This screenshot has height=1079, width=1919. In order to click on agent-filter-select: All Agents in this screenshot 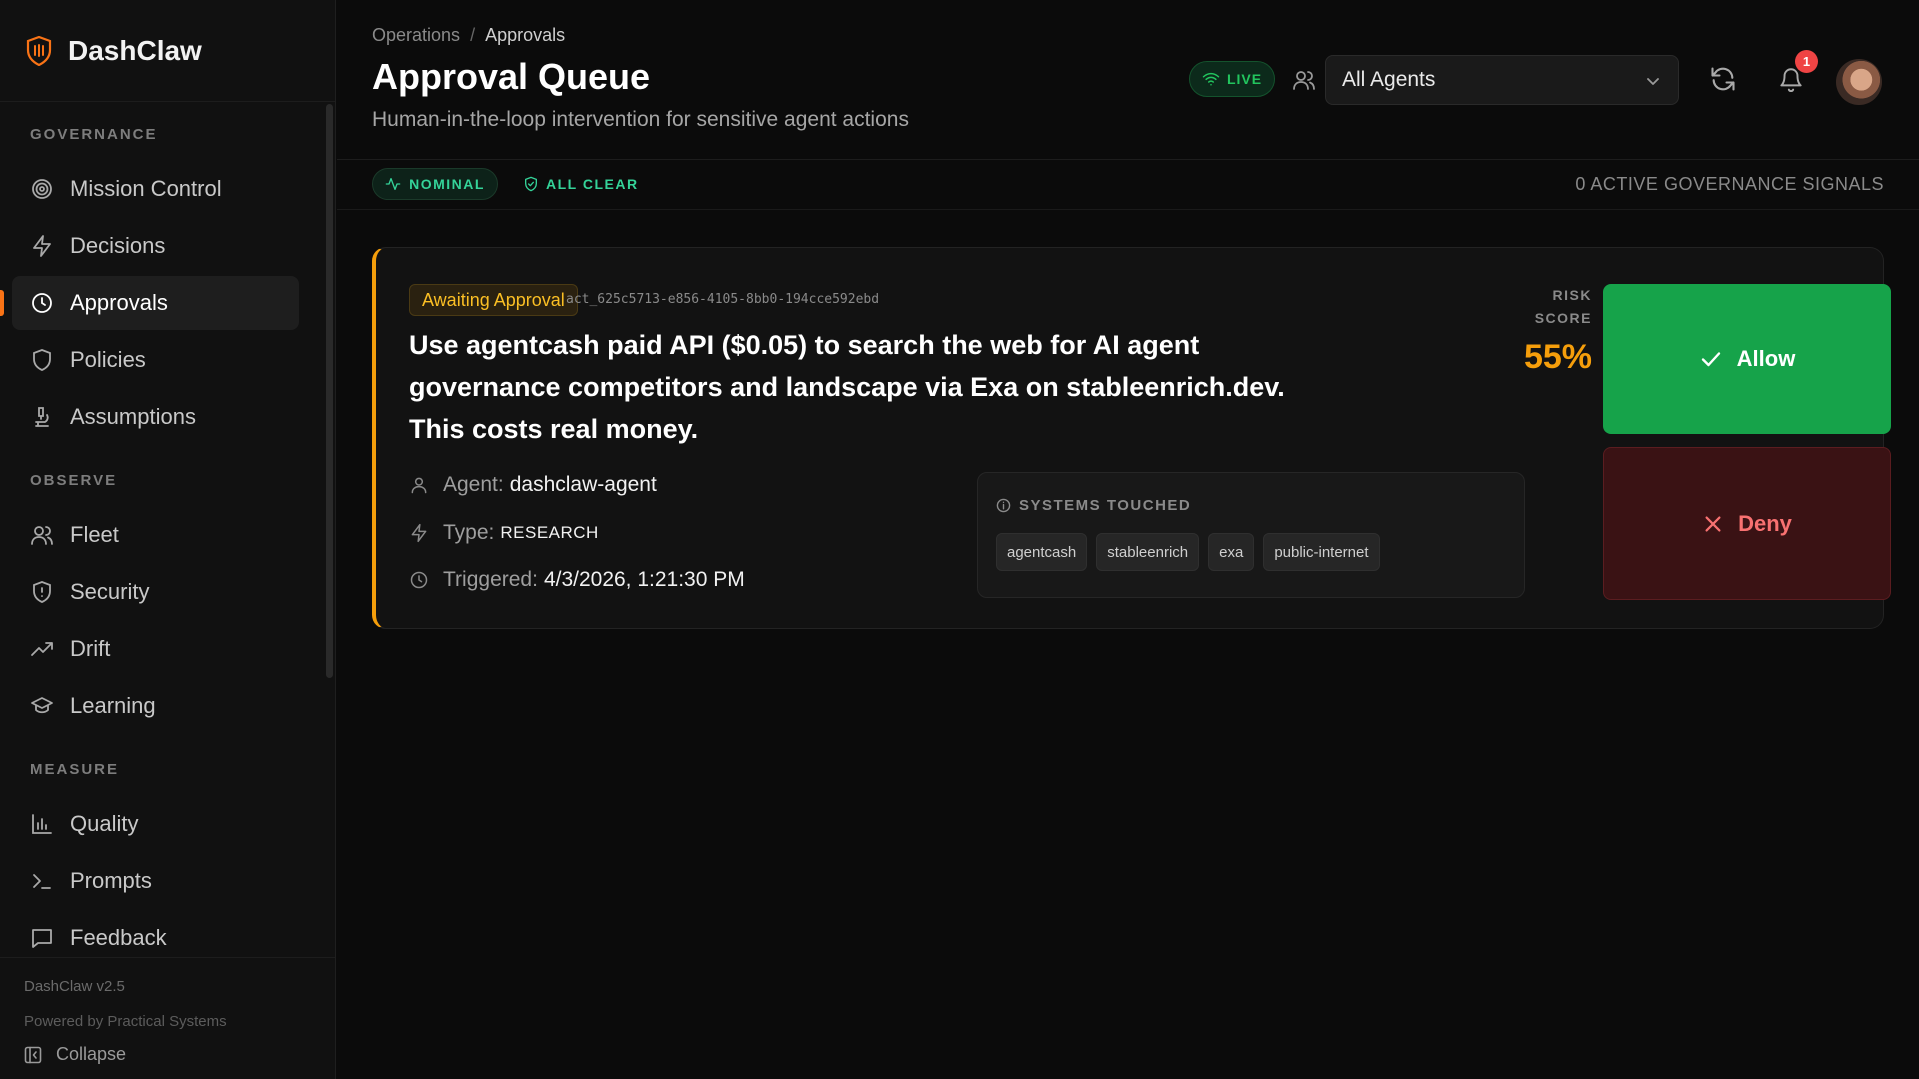, I will do `click(1502, 80)`.